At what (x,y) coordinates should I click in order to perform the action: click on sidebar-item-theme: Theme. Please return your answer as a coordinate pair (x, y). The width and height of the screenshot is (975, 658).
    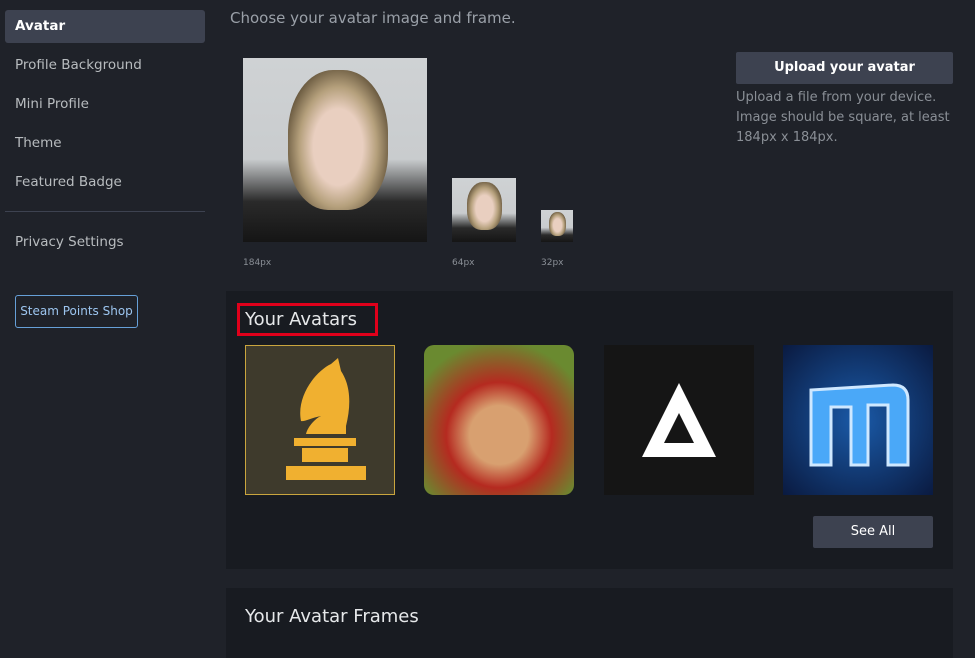
    Looking at the image, I should click on (105, 143).